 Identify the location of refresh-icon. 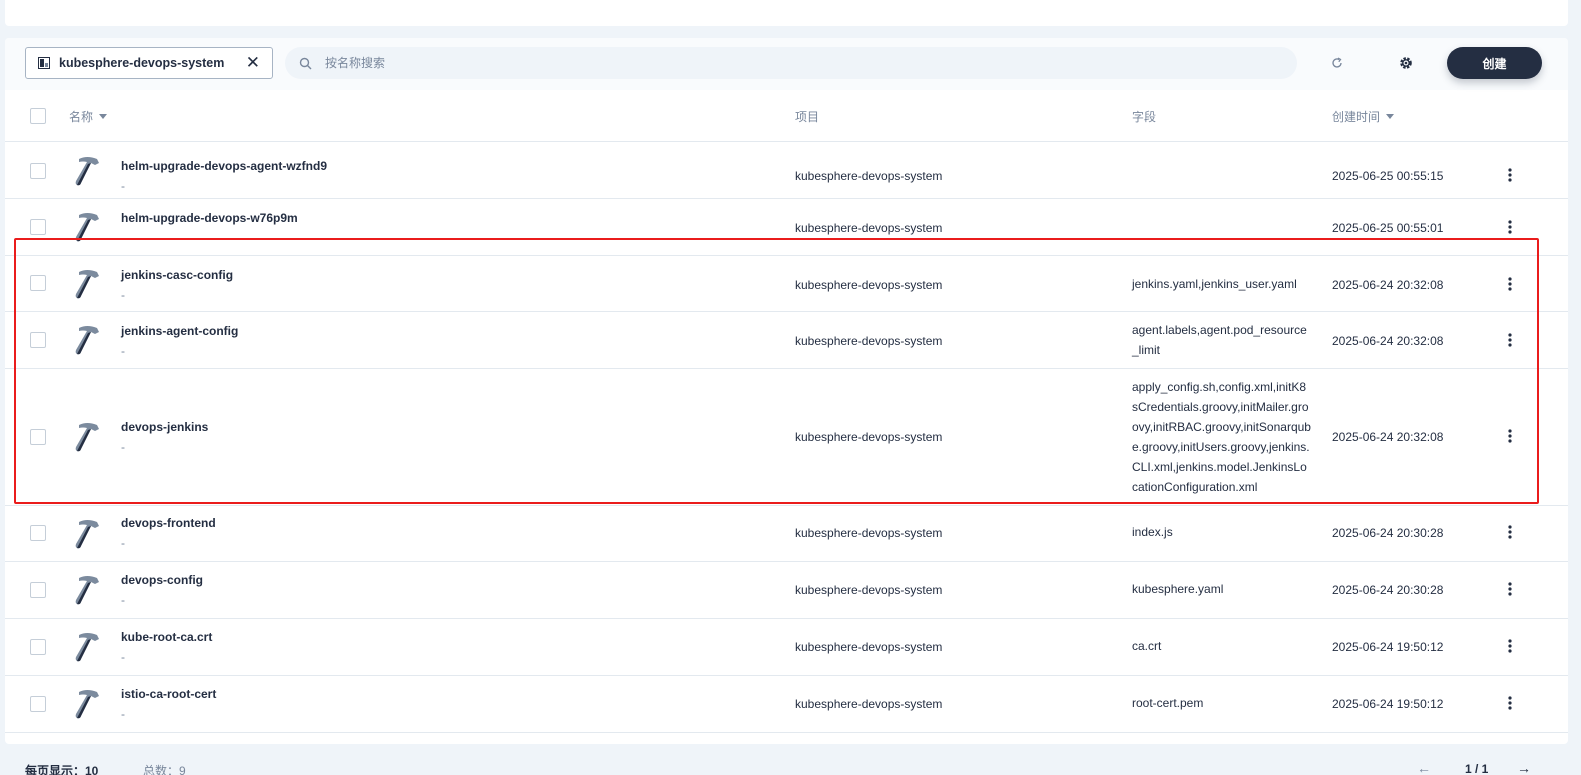
(1337, 62).